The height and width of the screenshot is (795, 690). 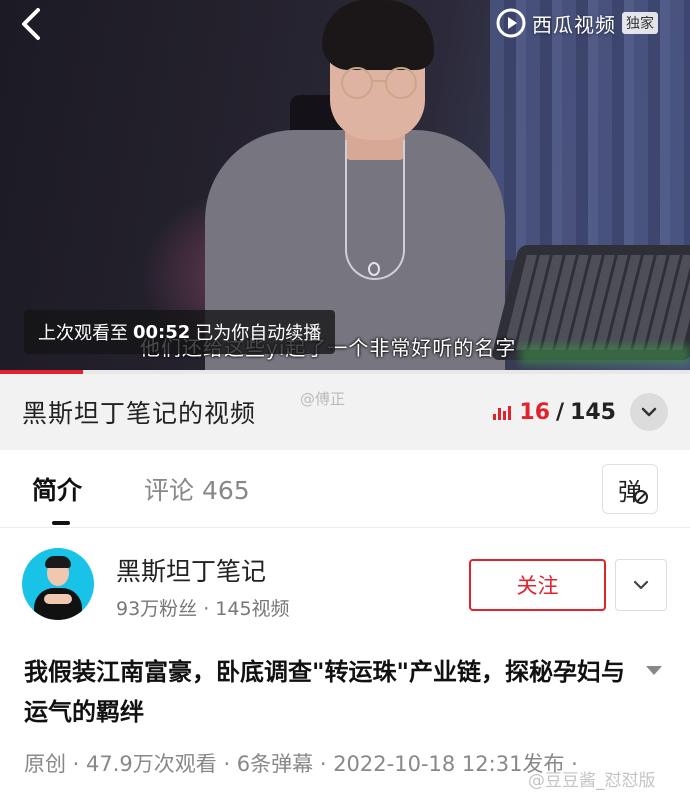 What do you see at coordinates (57, 498) in the screenshot?
I see `tab-intro: 简介` at bounding box center [57, 498].